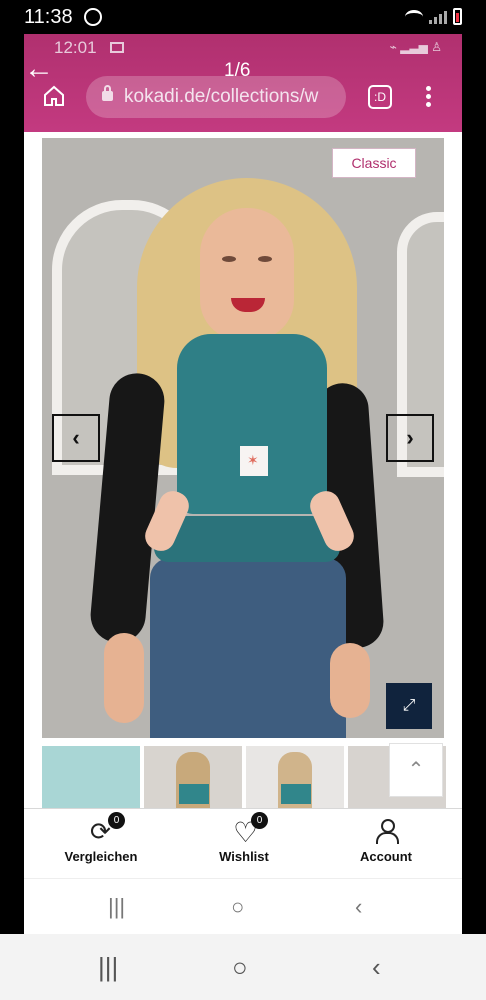  What do you see at coordinates (237, 907) in the screenshot?
I see `home-circle-icon: ○` at bounding box center [237, 907].